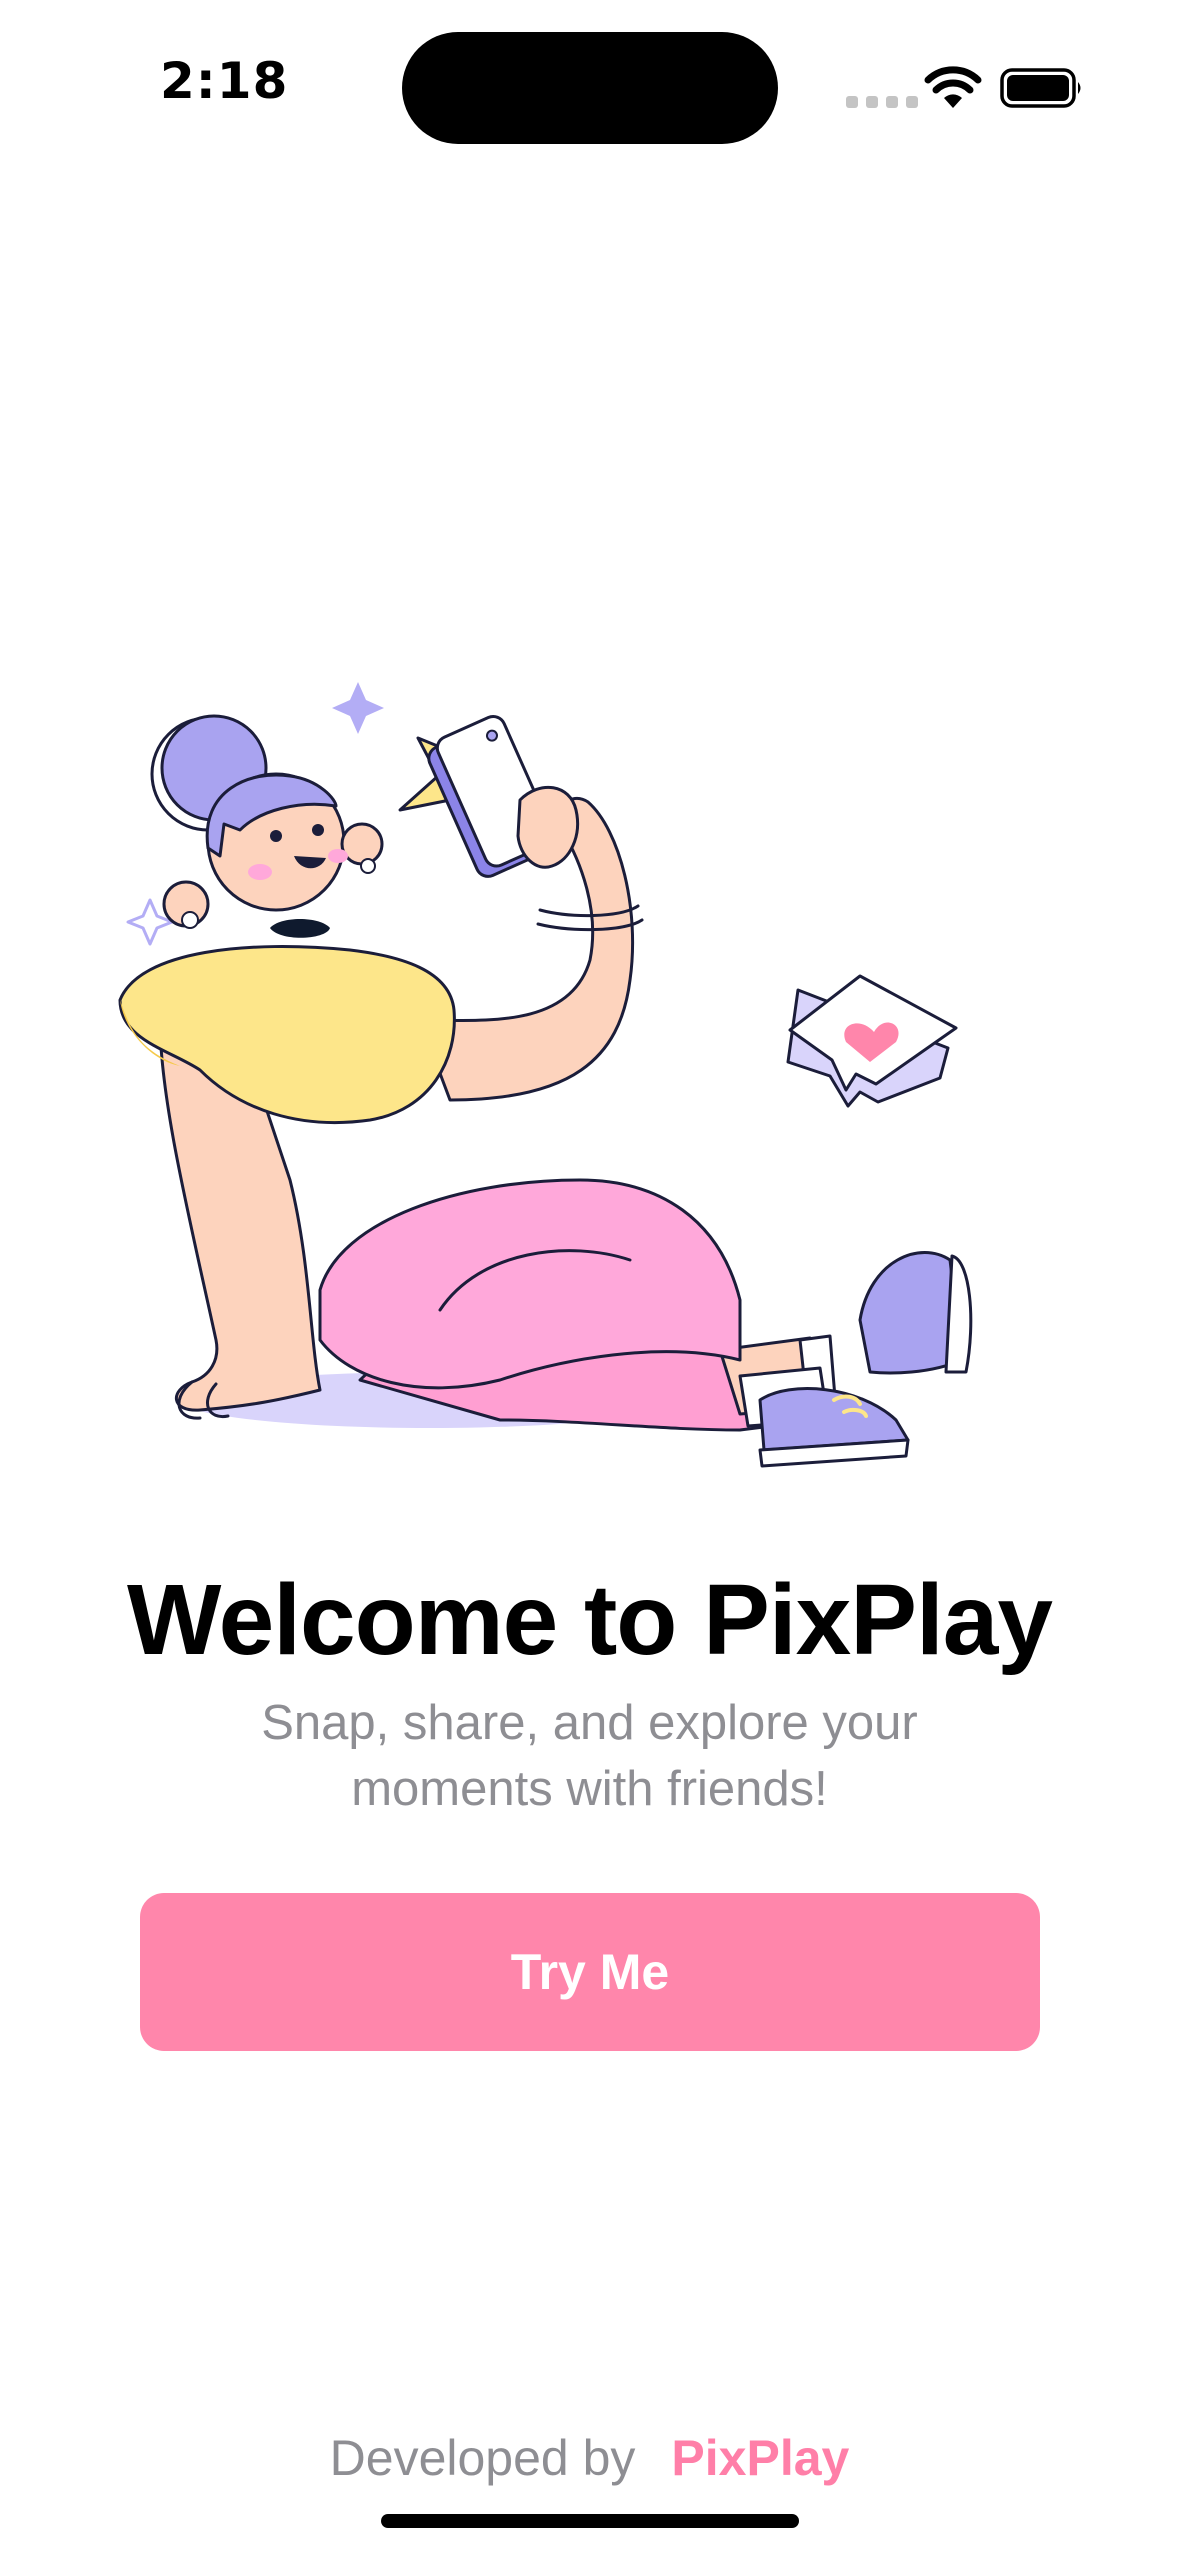  I want to click on home-indicator, so click(590, 2521).